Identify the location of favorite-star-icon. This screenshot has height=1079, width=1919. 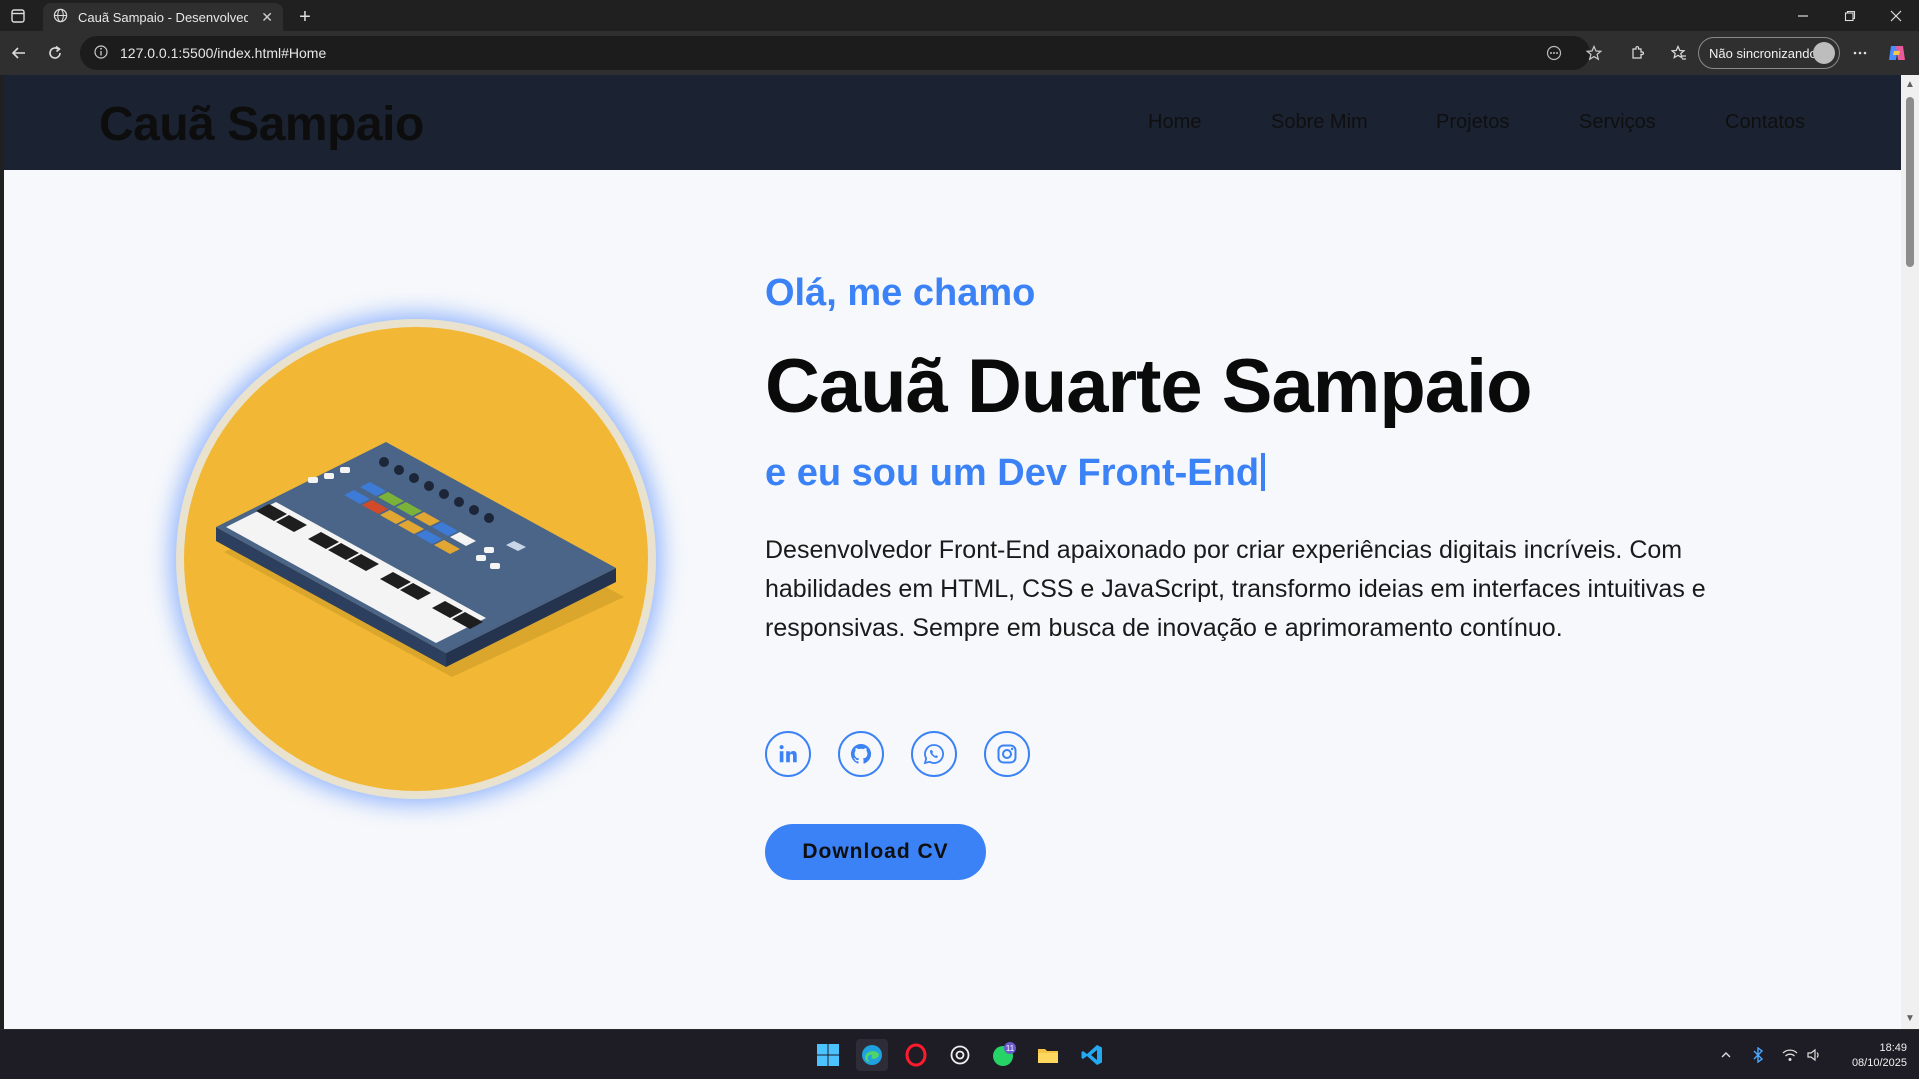
(1594, 53).